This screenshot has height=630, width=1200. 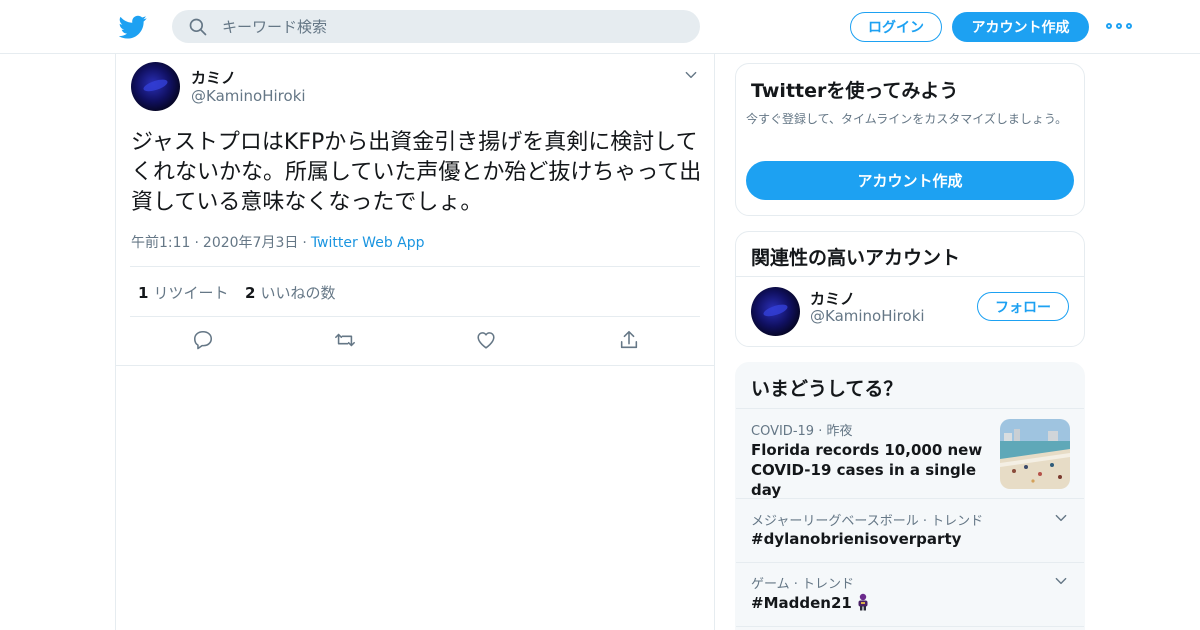 What do you see at coordinates (783, 431) in the screenshot?
I see `trend-category: COVID-19` at bounding box center [783, 431].